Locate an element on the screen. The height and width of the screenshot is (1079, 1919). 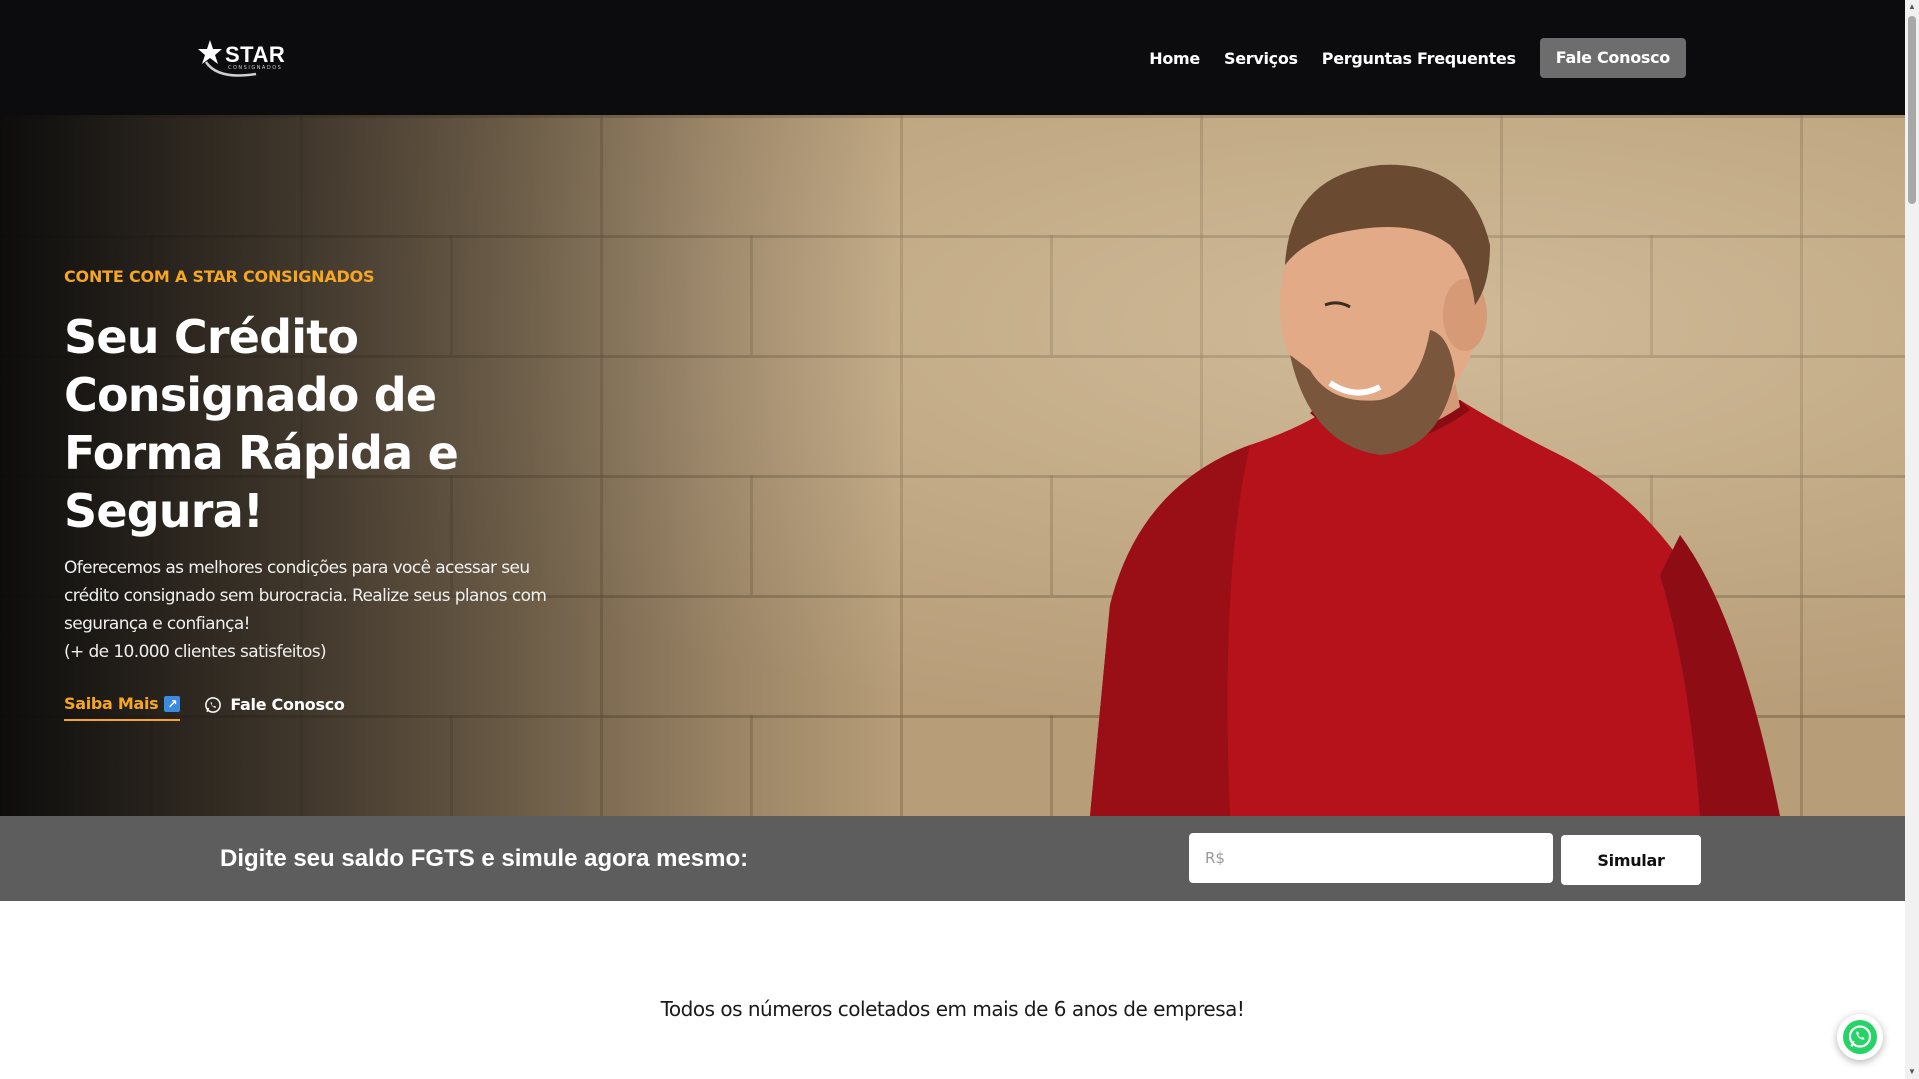
nav-servicos: Serviços is located at coordinates (1261, 58).